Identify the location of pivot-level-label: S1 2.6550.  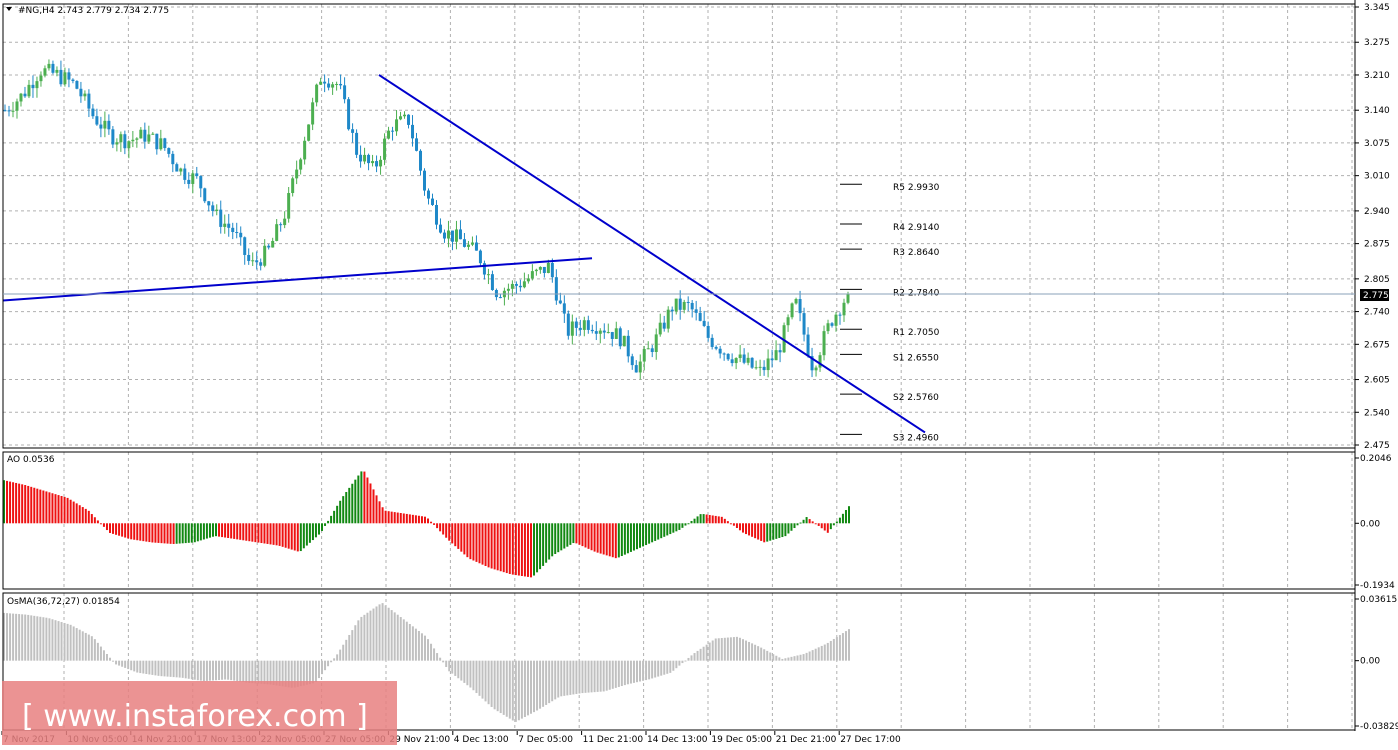
(916, 358).